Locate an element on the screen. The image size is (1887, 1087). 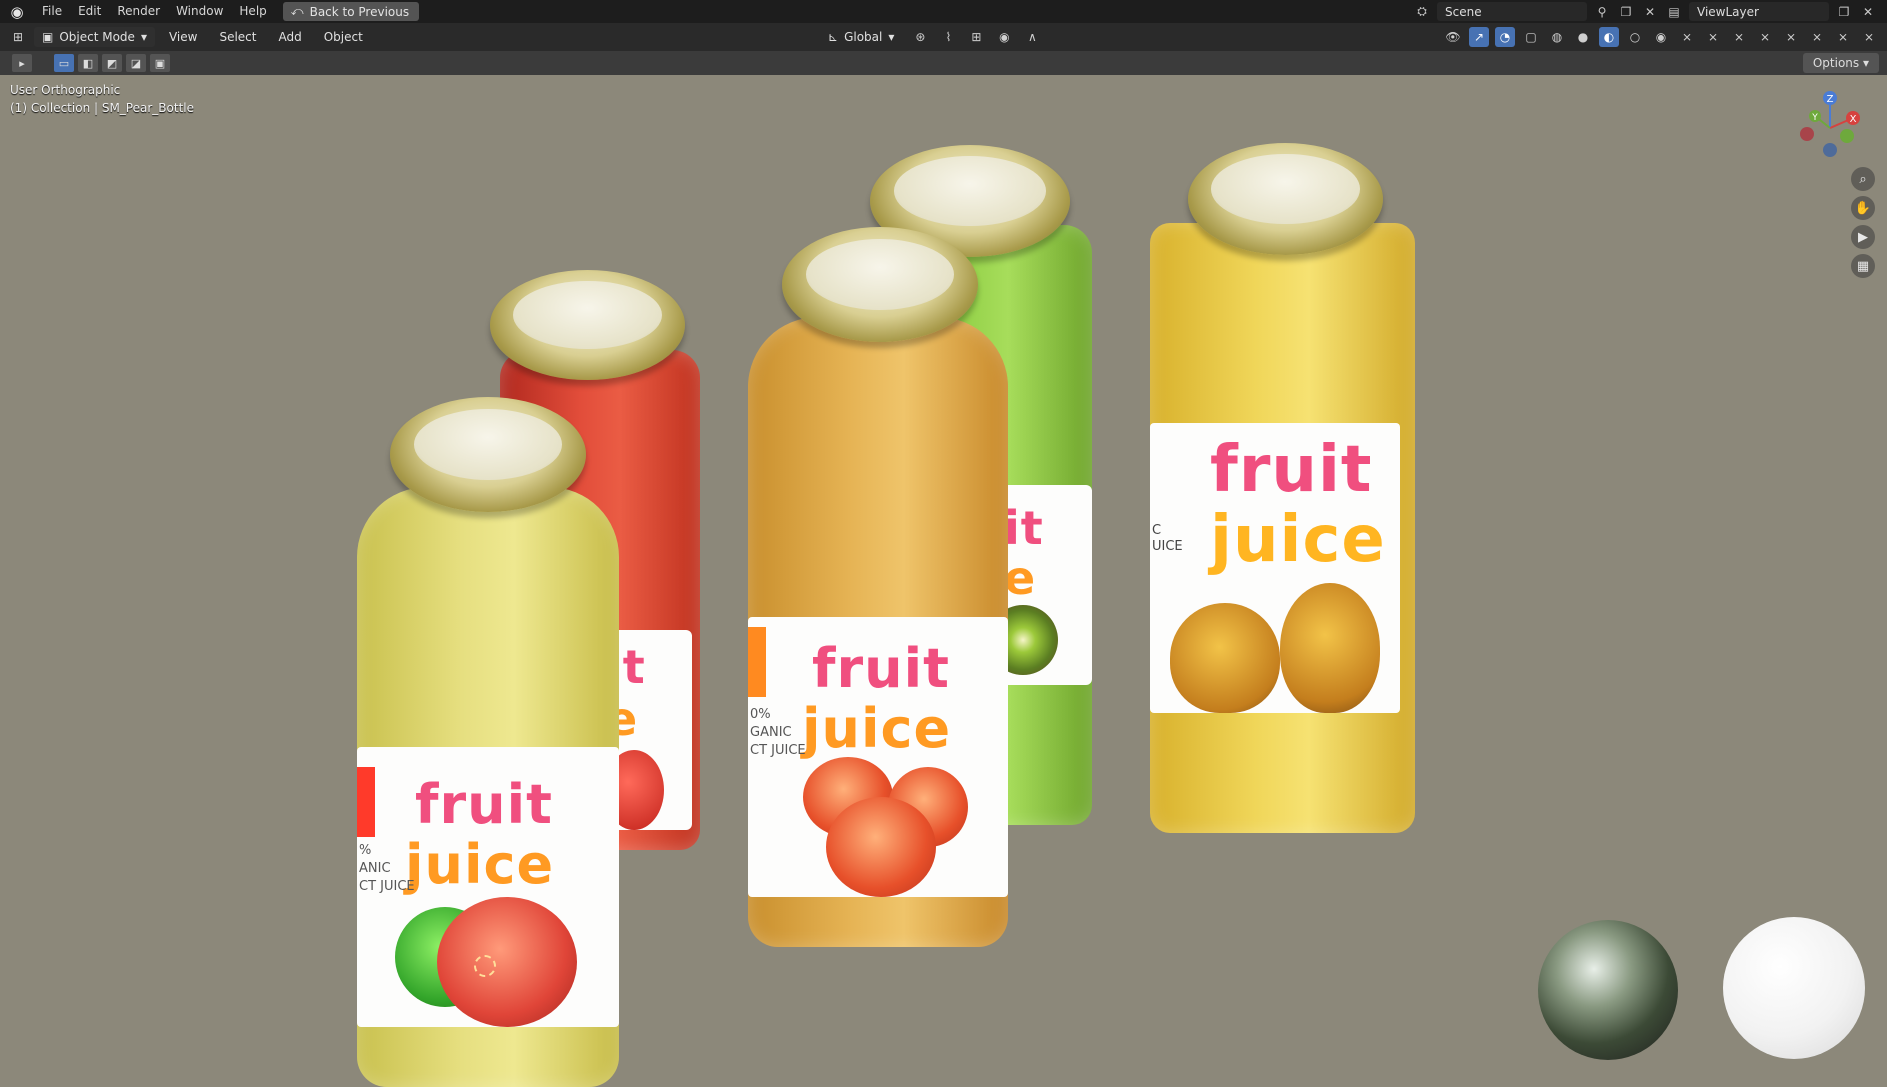
back-icon: ⤺ is located at coordinates (297, 11).